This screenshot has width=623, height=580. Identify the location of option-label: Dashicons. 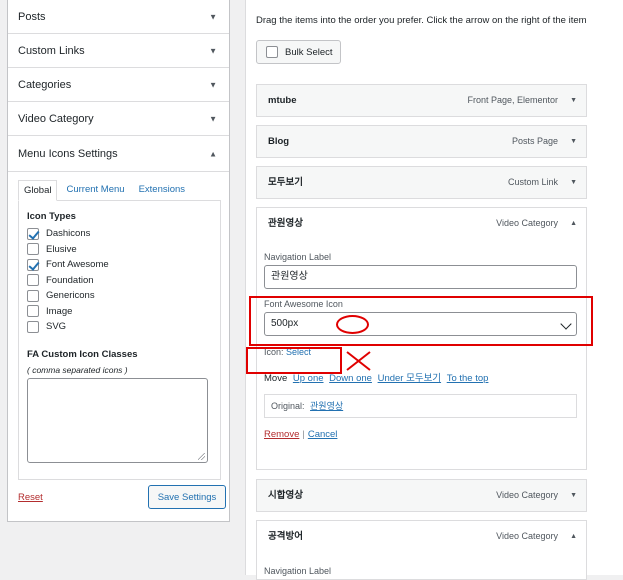
(68, 234).